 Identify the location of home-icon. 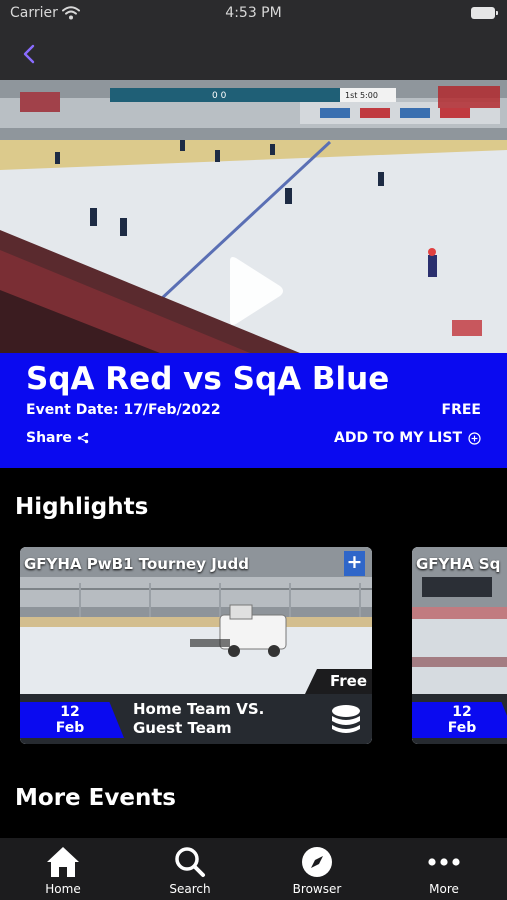
(63, 862).